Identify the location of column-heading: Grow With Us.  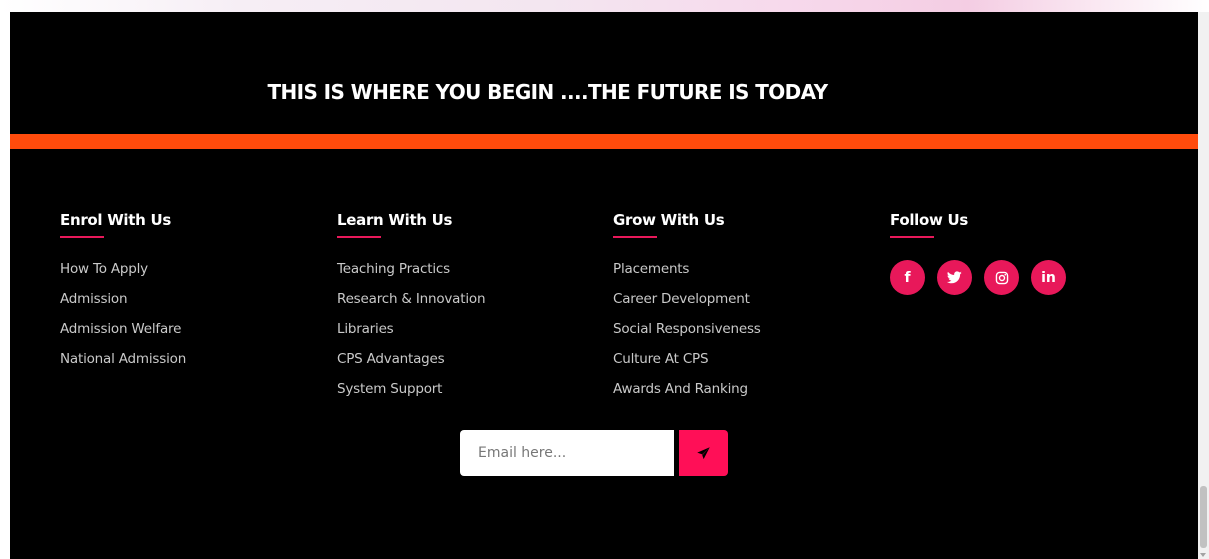
(669, 220).